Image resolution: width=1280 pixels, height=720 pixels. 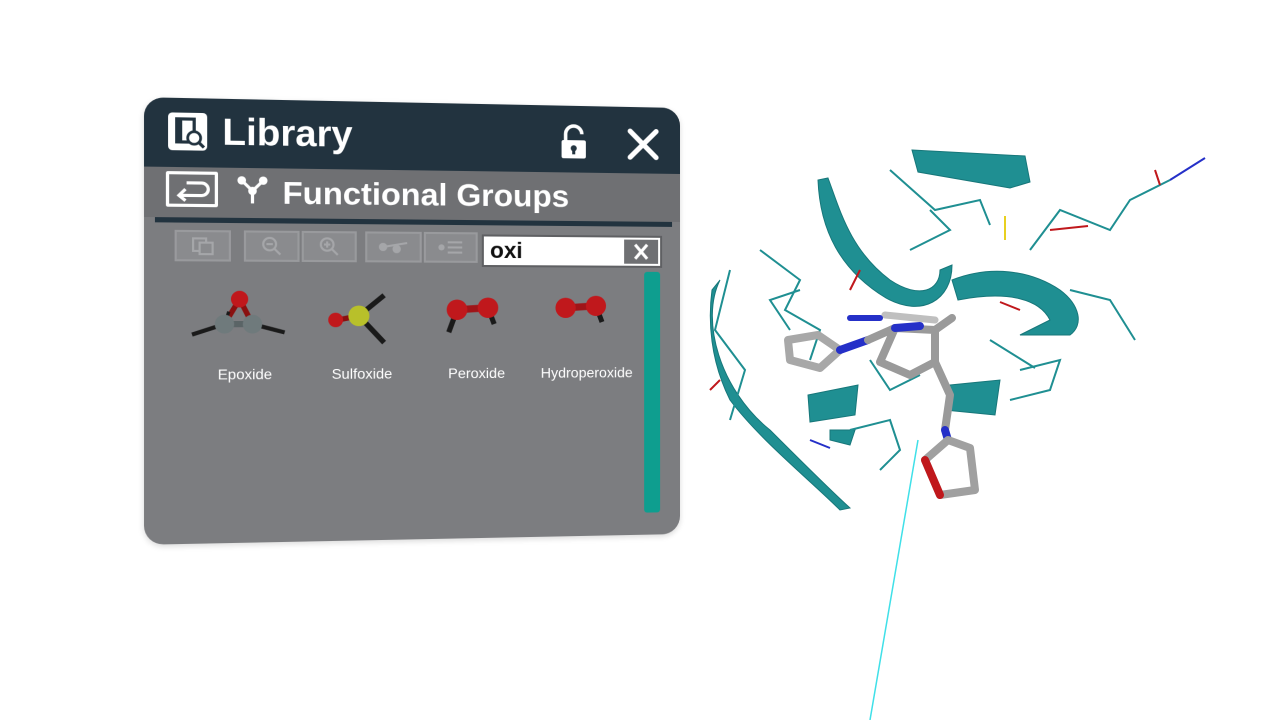 I want to click on copy-button, so click(x=202, y=245).